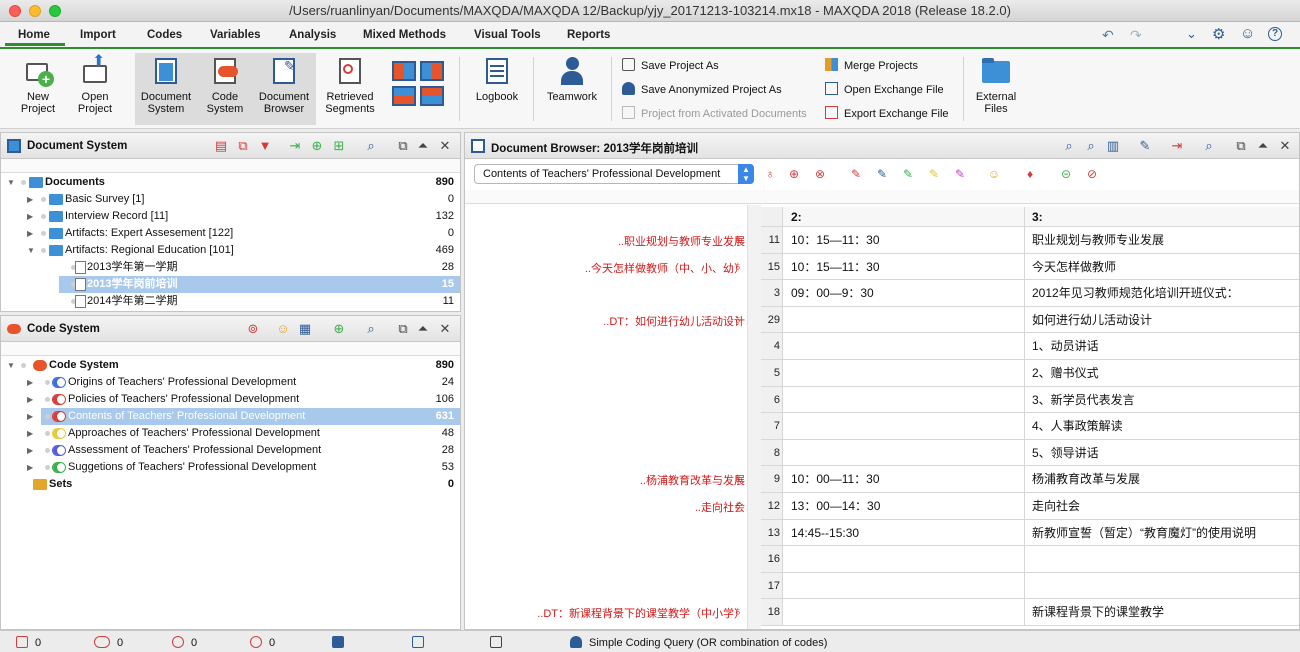 The width and height of the screenshot is (1300, 652). Describe the element at coordinates (230, 267) in the screenshot. I see `document-tree-row: 2013学年第一学期 28` at that location.